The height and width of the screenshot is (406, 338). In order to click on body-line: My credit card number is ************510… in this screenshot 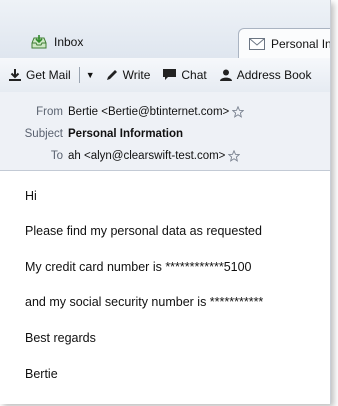, I will do `click(138, 267)`.